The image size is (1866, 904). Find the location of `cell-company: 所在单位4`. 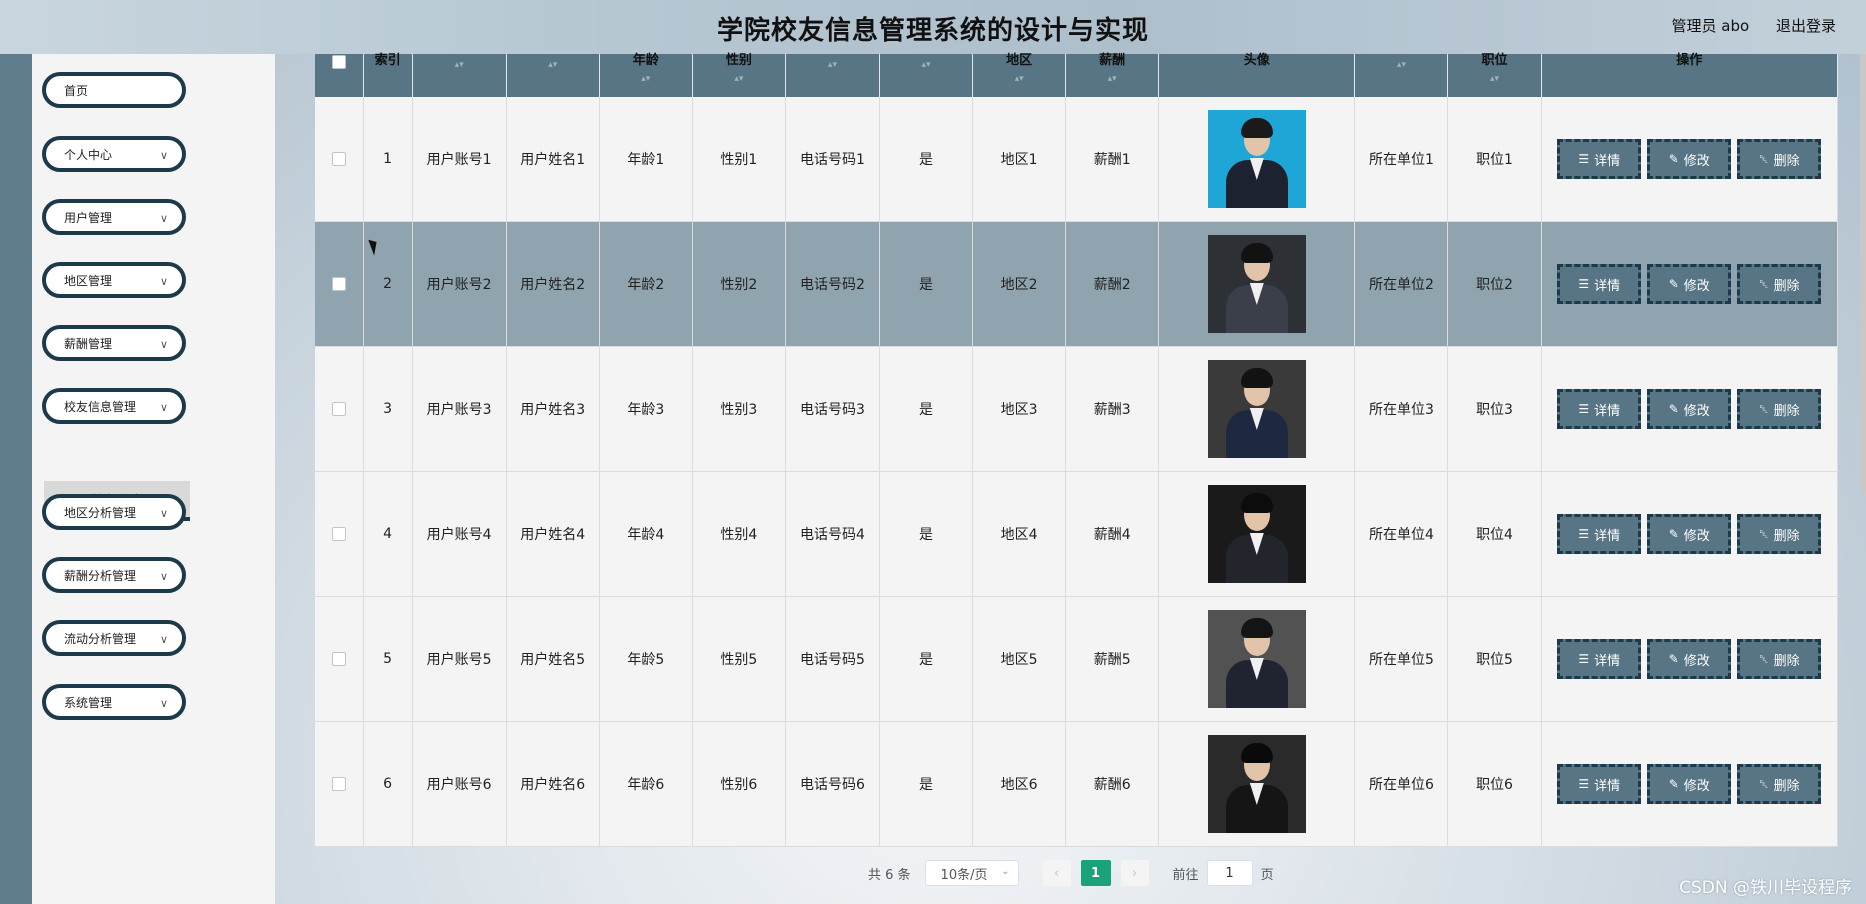

cell-company: 所在单位4 is located at coordinates (1401, 534).